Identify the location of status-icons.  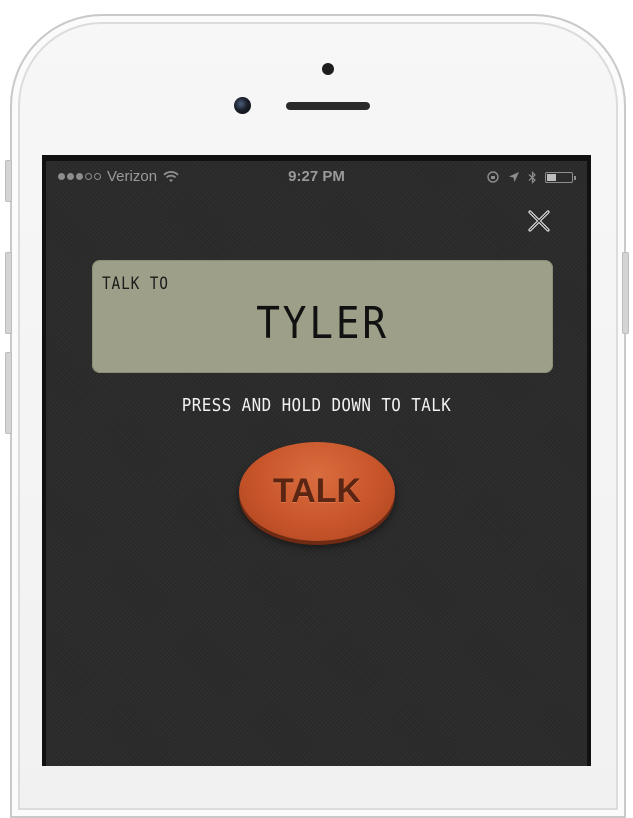
(531, 177).